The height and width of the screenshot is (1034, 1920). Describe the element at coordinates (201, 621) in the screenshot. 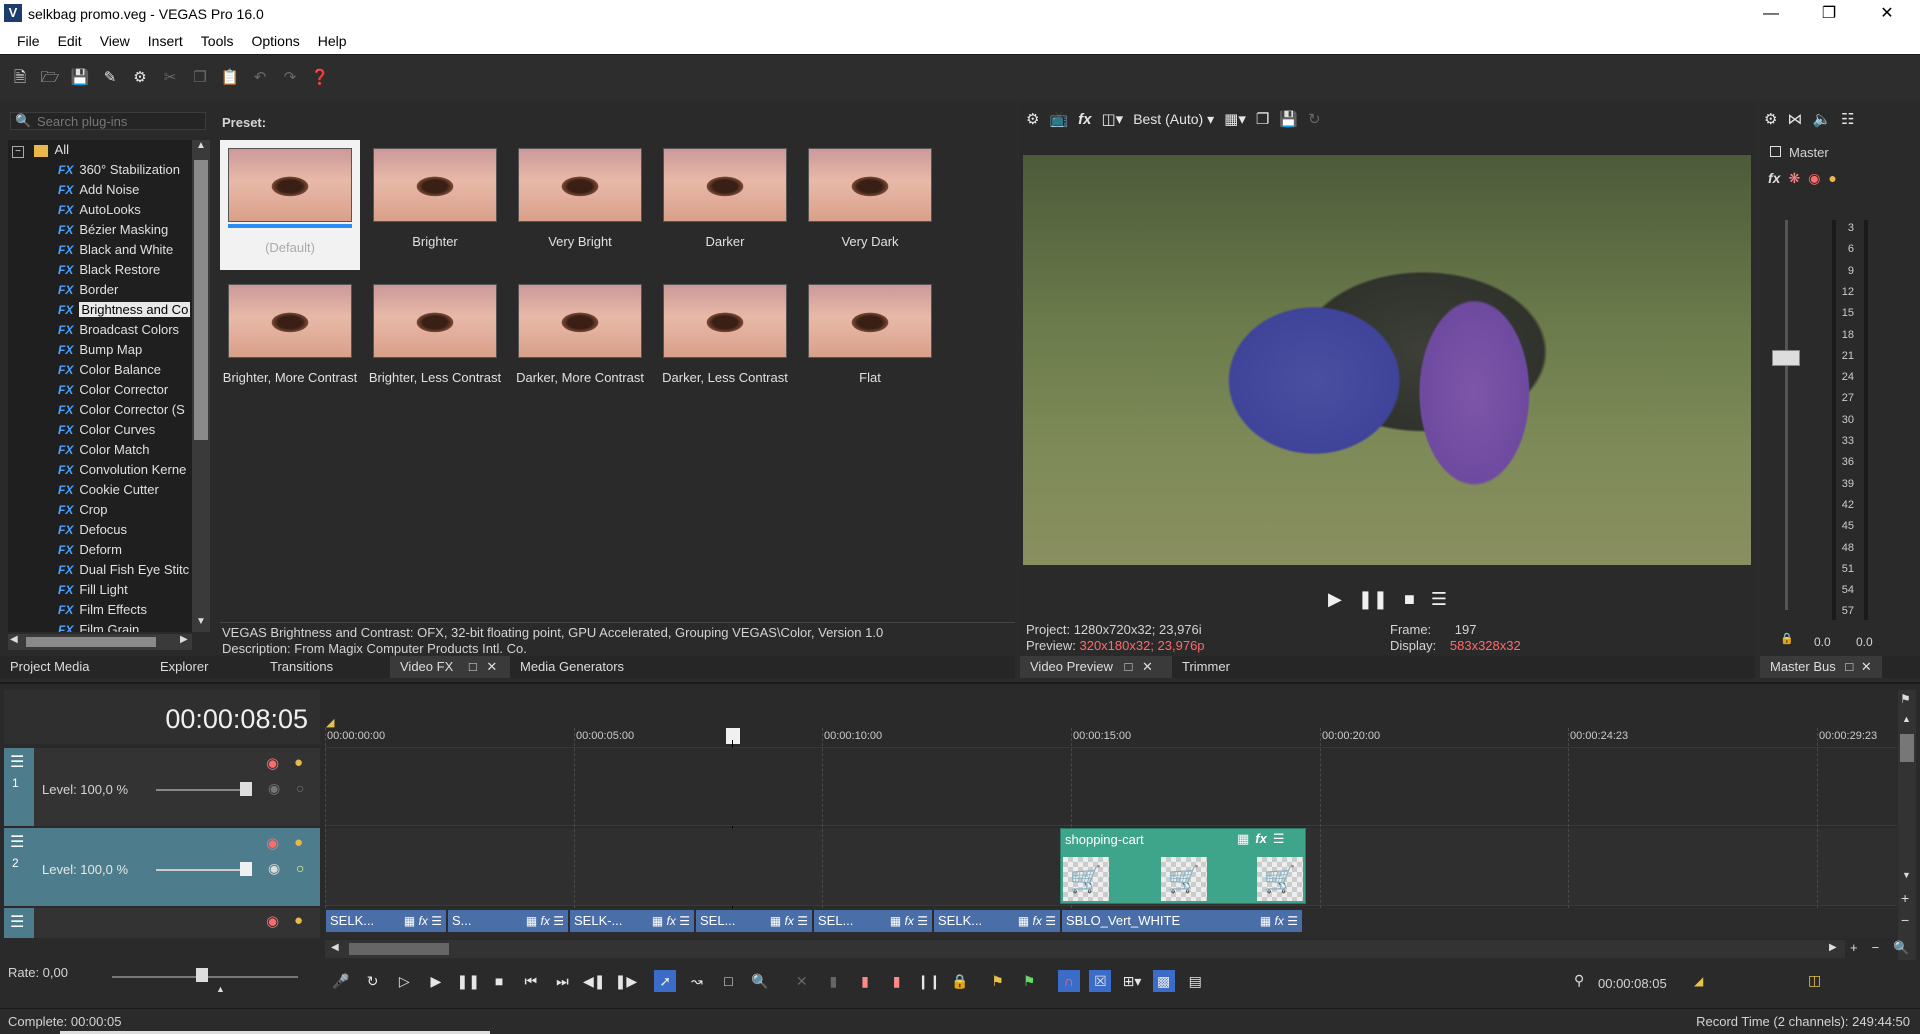

I see `scroll-down-icon: ▼` at that location.